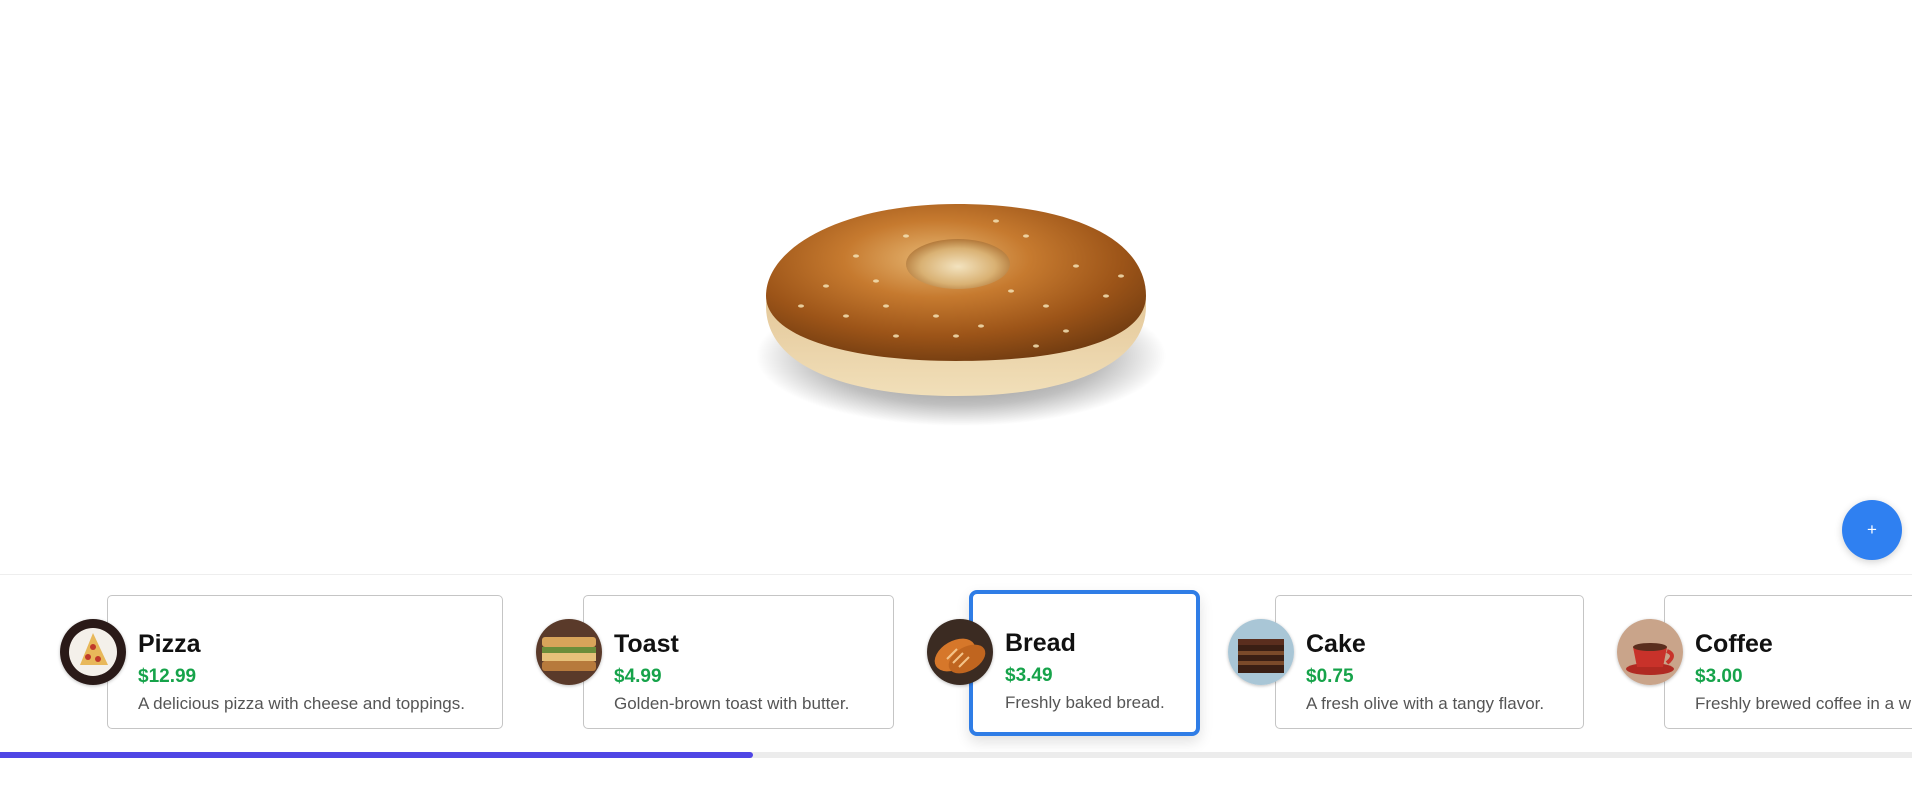 The height and width of the screenshot is (797, 1912). I want to click on progress-fill, so click(377, 755).